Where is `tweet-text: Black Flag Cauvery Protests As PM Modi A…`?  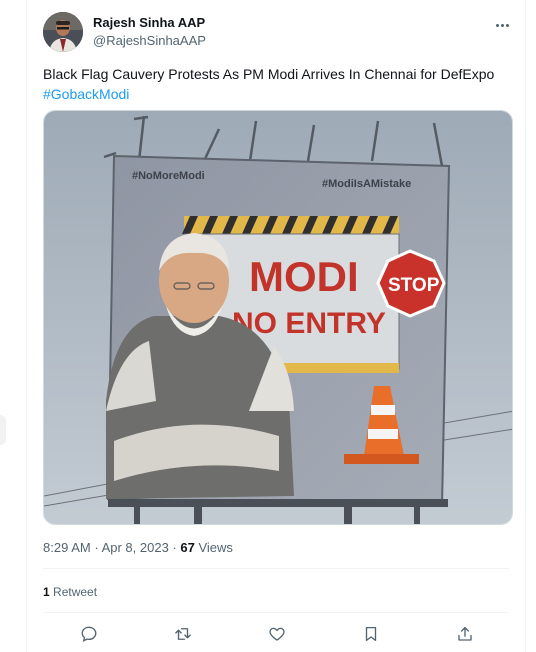
tweet-text: Black Flag Cauvery Protests As PM Modi A… is located at coordinates (278, 84).